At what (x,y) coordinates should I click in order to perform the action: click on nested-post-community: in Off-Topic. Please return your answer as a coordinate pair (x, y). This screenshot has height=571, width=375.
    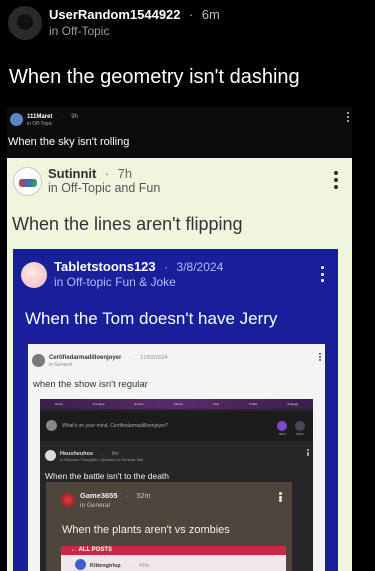
    Looking at the image, I should click on (40, 124).